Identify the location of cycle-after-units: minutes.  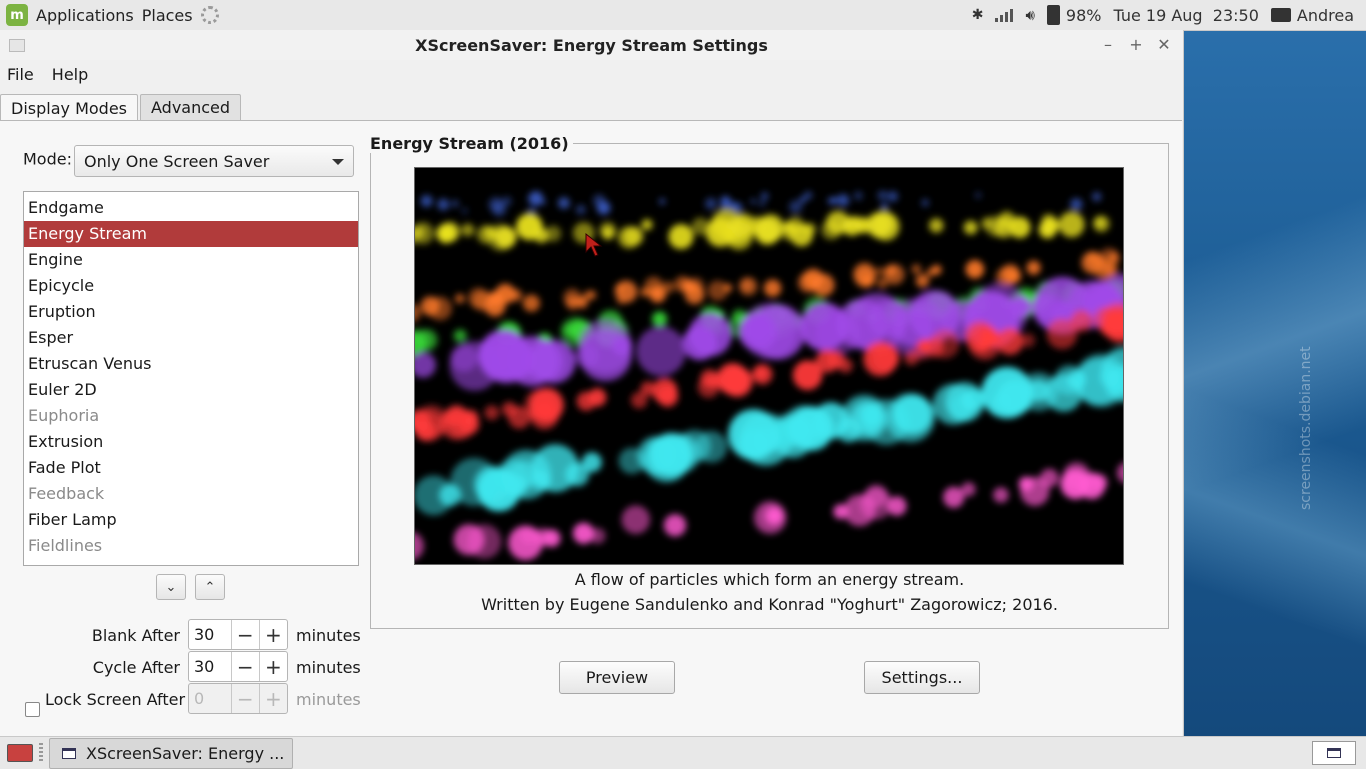
(328, 667).